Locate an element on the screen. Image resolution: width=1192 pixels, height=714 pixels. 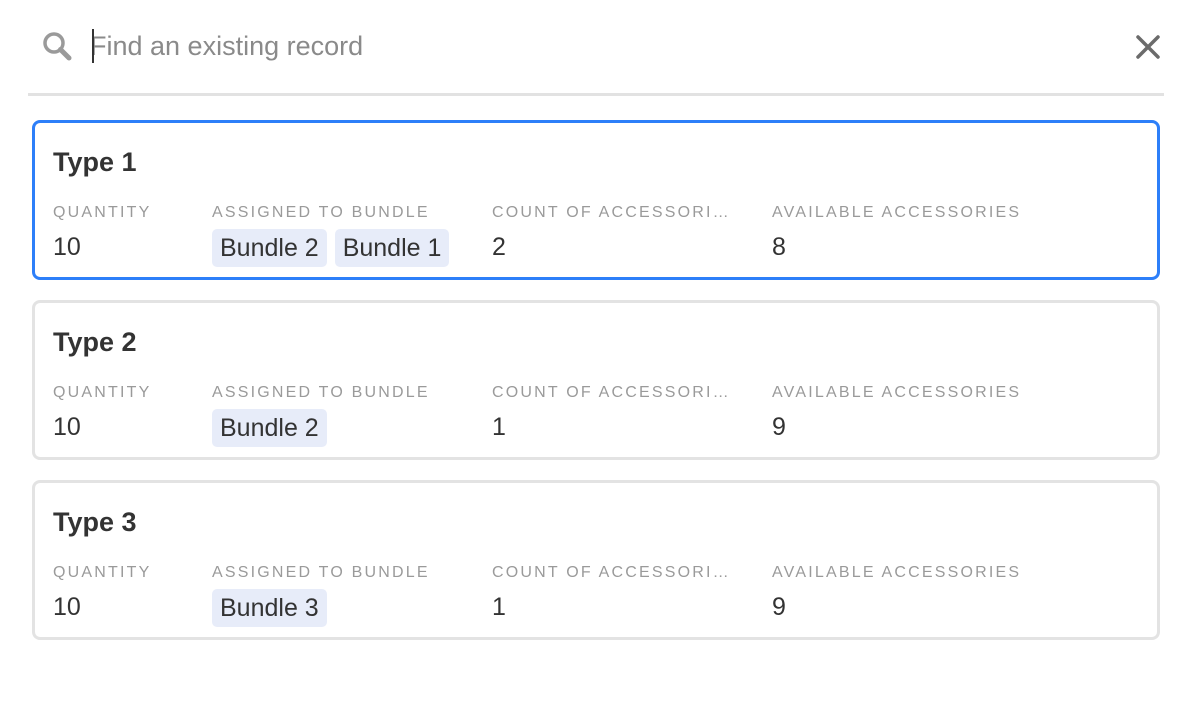
bundle-chips: Bundle 3 is located at coordinates (269, 608).